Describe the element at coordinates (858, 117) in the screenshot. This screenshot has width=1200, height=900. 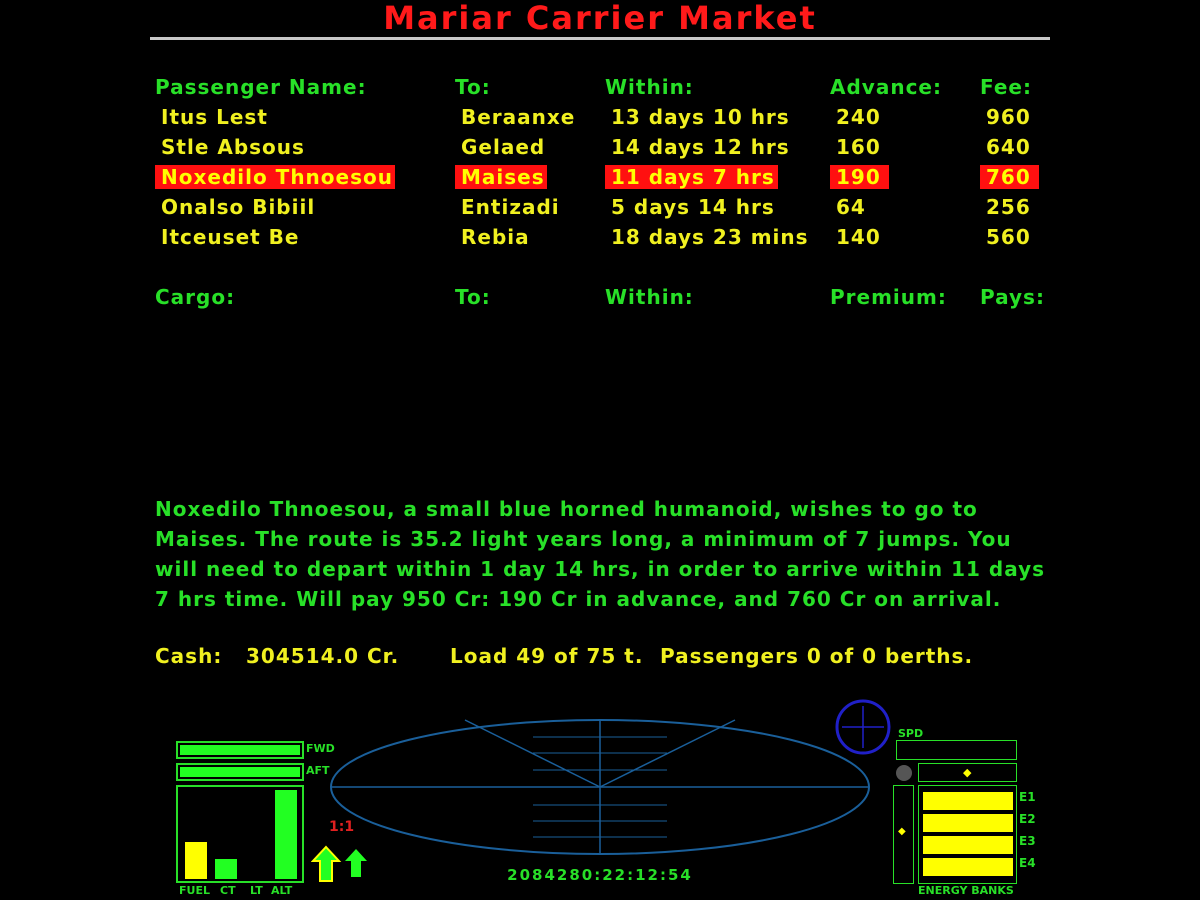
I see `passenger-advance: 240` at that location.